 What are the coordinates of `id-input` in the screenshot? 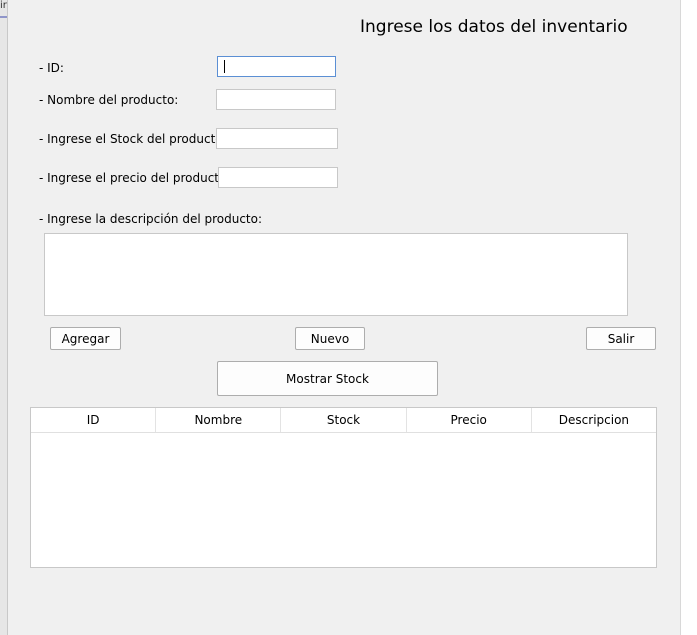 It's located at (276, 66).